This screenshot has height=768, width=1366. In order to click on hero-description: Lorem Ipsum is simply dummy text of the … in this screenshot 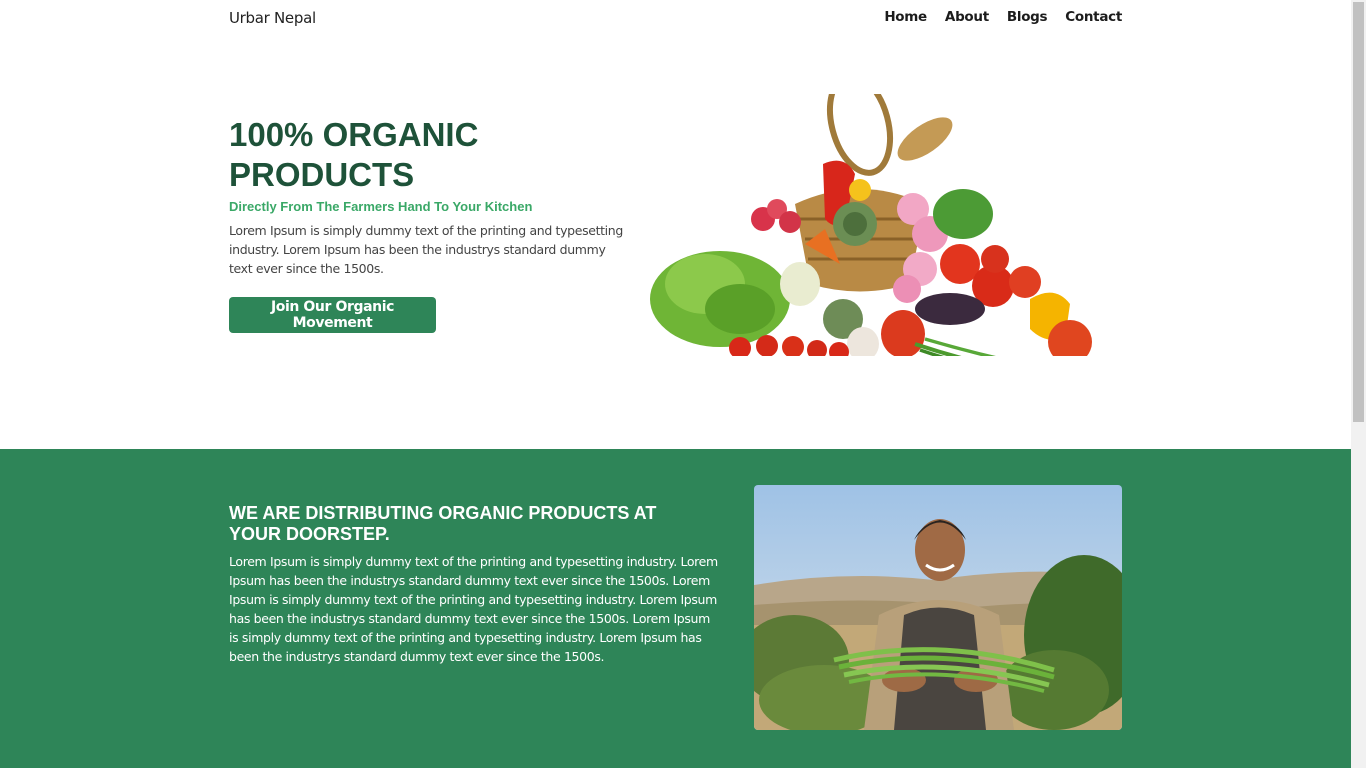, I will do `click(426, 249)`.